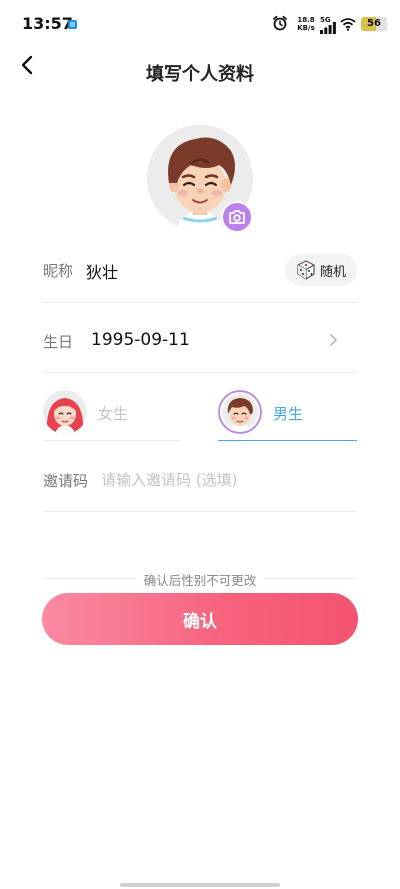  Describe the element at coordinates (328, 28) in the screenshot. I see `signal-icon` at that location.